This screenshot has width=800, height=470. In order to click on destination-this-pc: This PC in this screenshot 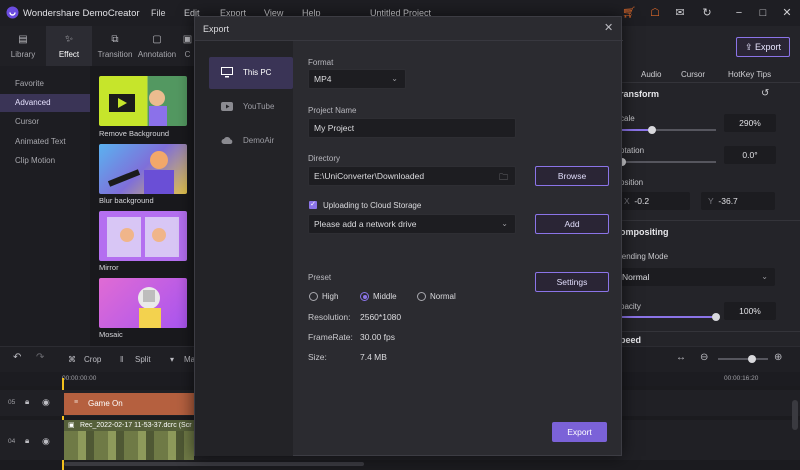, I will do `click(251, 73)`.